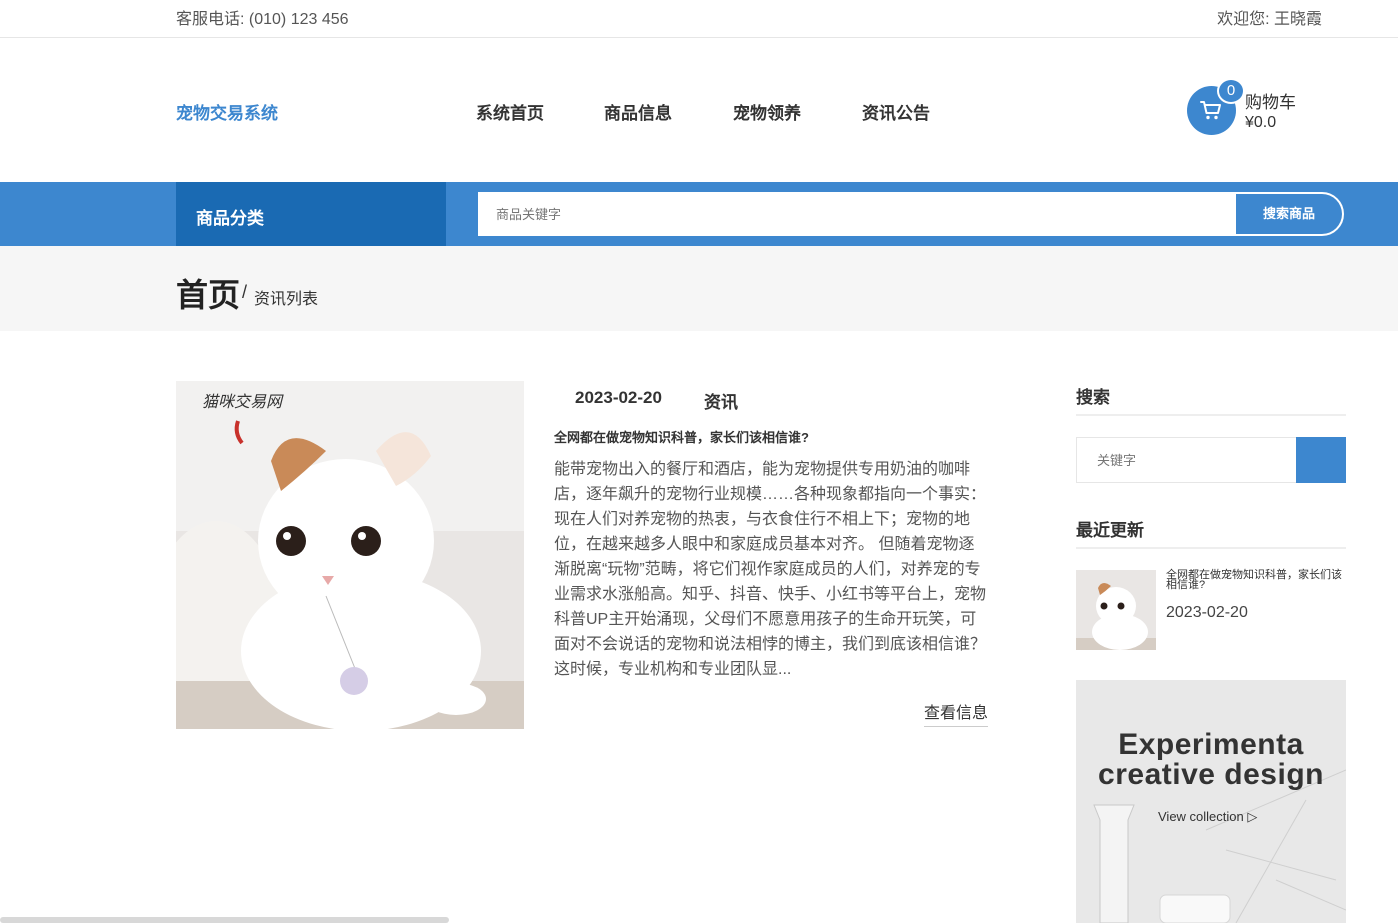  What do you see at coordinates (1231, 91) in the screenshot?
I see `cart-count-badge: 0` at bounding box center [1231, 91].